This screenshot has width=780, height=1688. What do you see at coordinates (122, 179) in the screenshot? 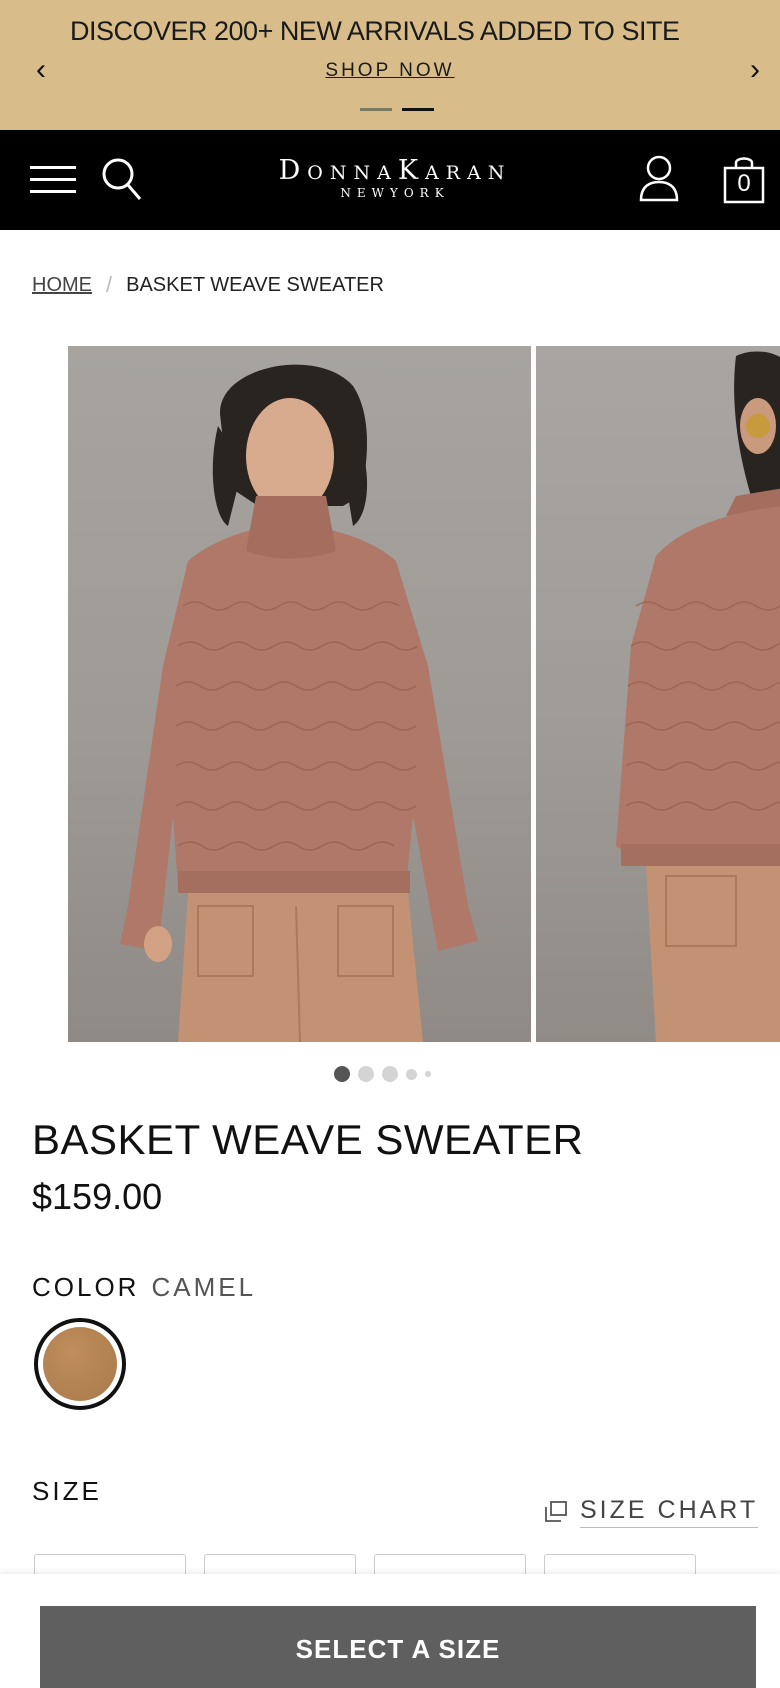
I see `search-icon` at bounding box center [122, 179].